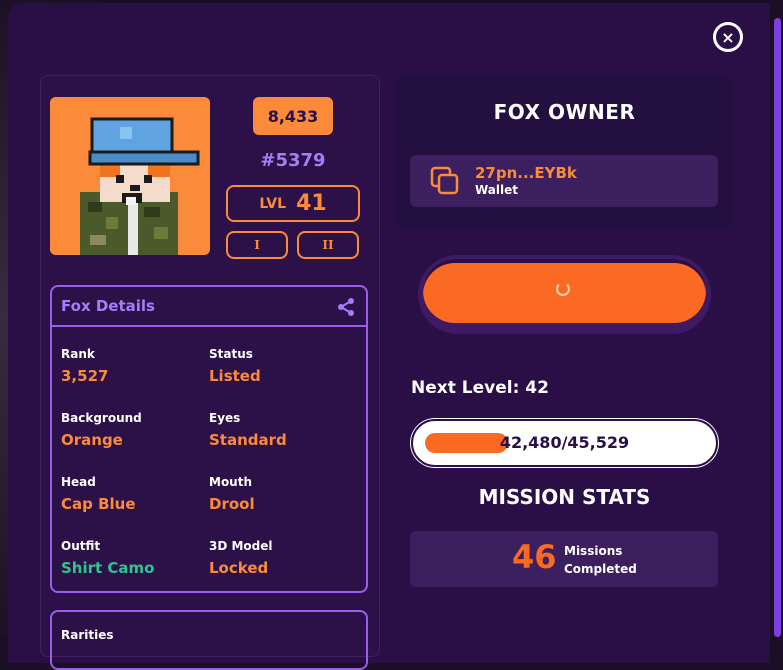 Image resolution: width=783 pixels, height=670 pixels. I want to click on trait-key: Background, so click(101, 418).